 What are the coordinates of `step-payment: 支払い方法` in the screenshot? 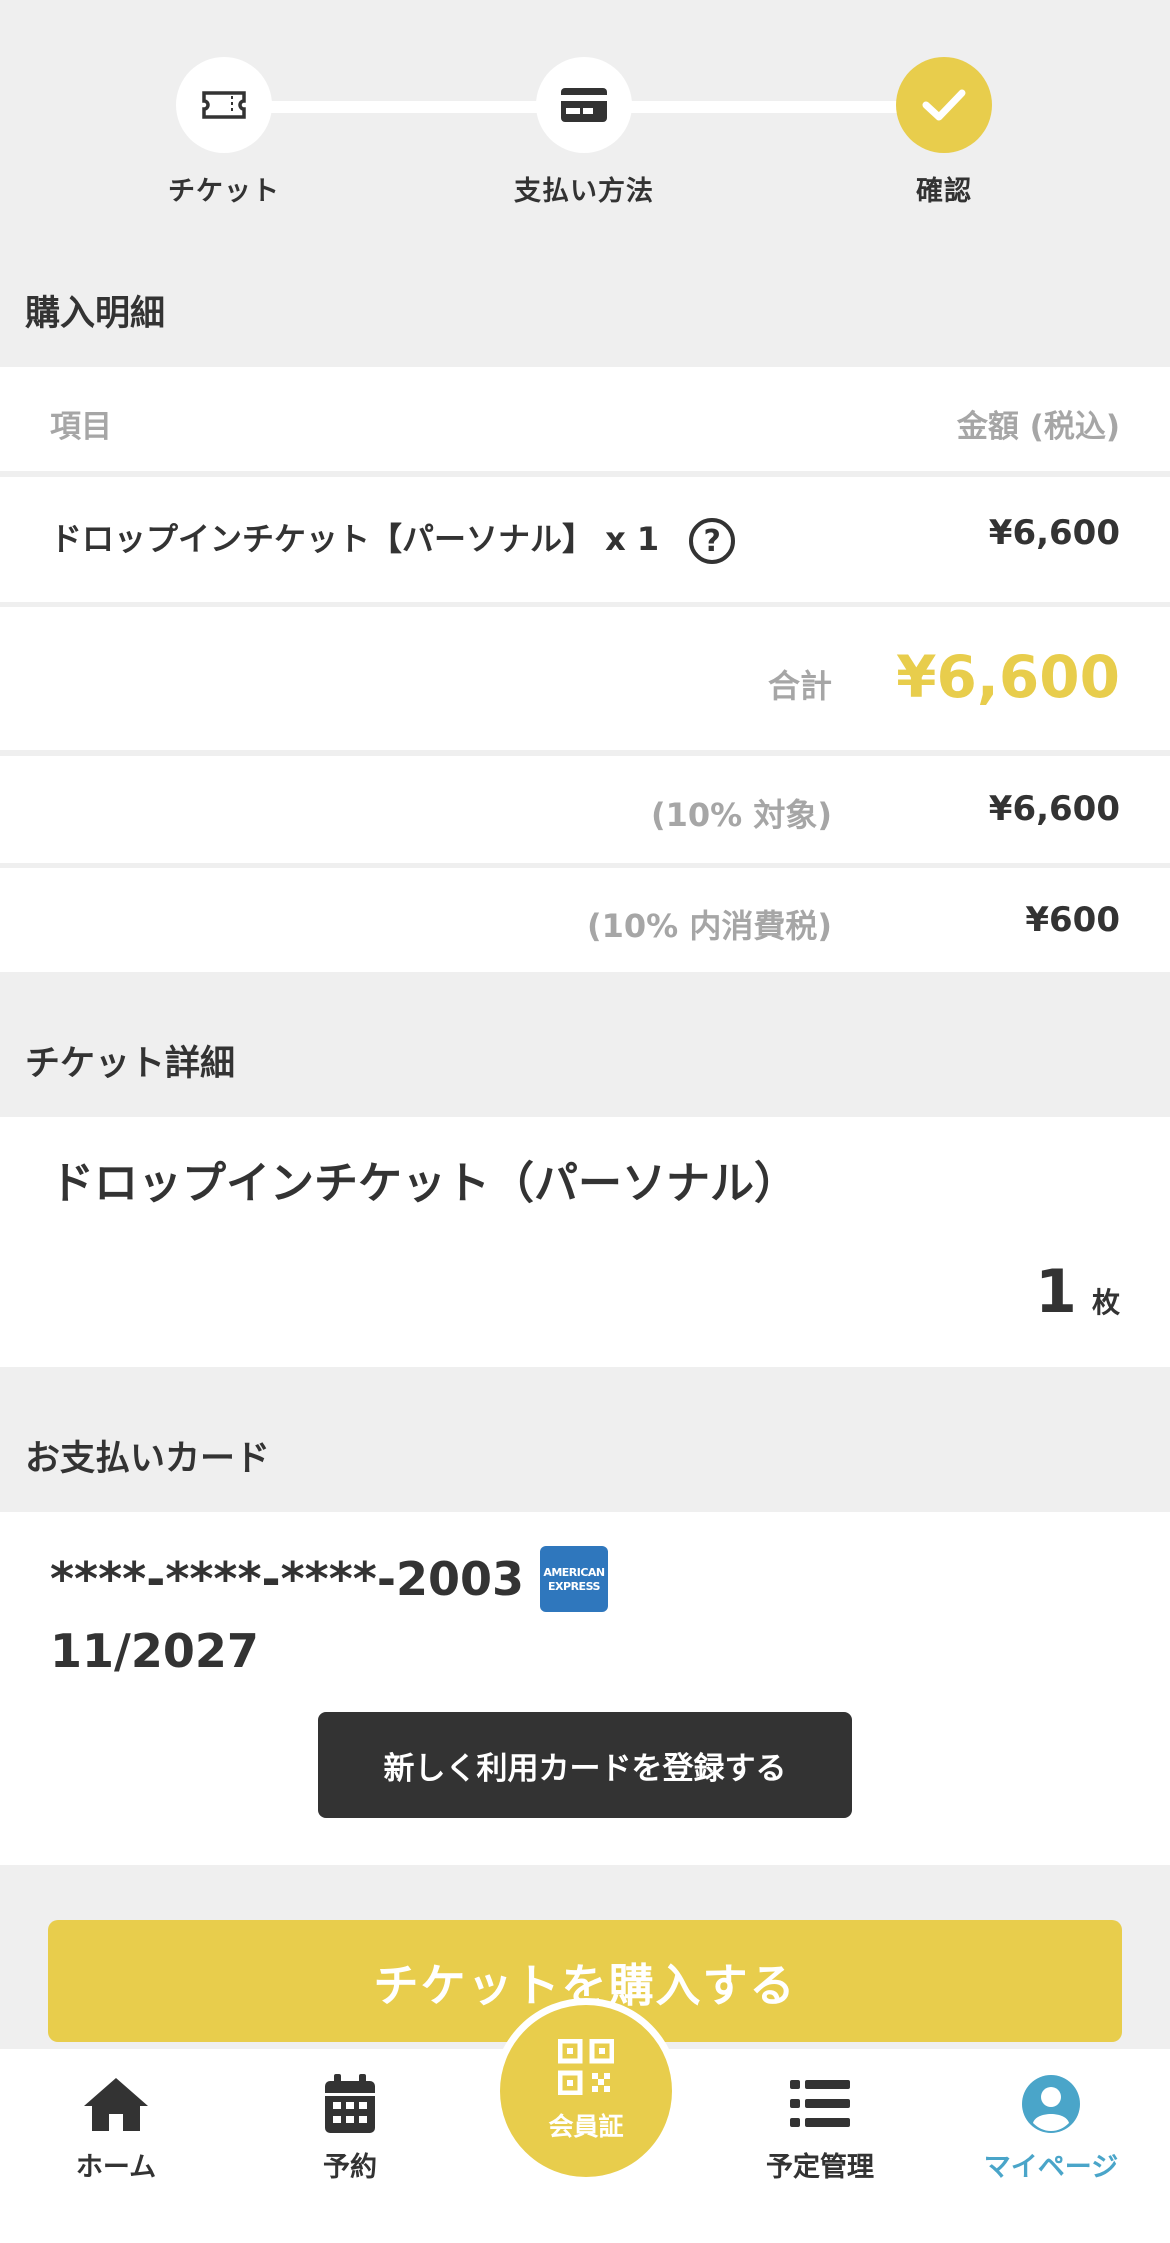 It's located at (584, 132).